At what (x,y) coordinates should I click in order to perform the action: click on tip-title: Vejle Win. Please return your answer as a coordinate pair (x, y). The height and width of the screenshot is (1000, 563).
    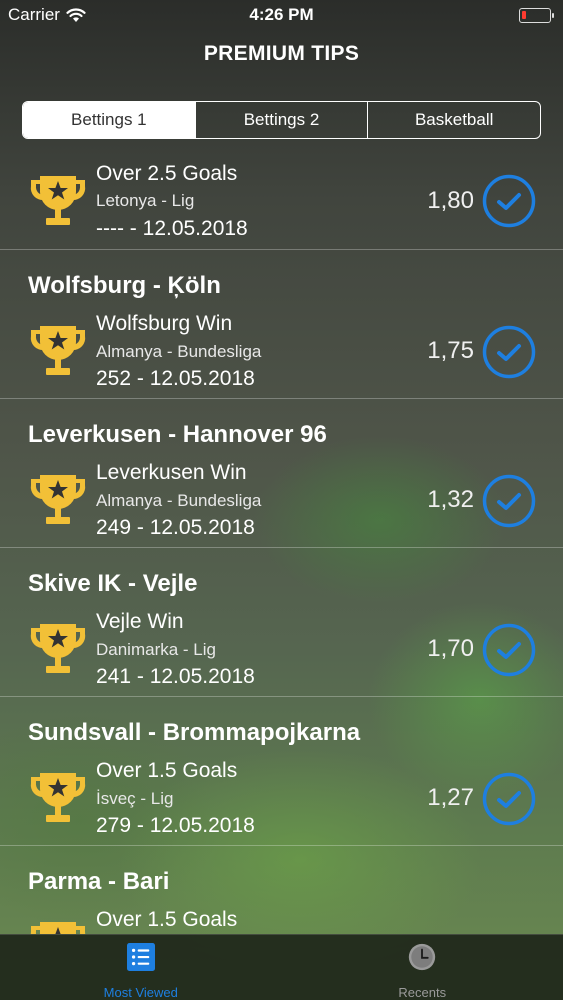
    Looking at the image, I should click on (140, 621).